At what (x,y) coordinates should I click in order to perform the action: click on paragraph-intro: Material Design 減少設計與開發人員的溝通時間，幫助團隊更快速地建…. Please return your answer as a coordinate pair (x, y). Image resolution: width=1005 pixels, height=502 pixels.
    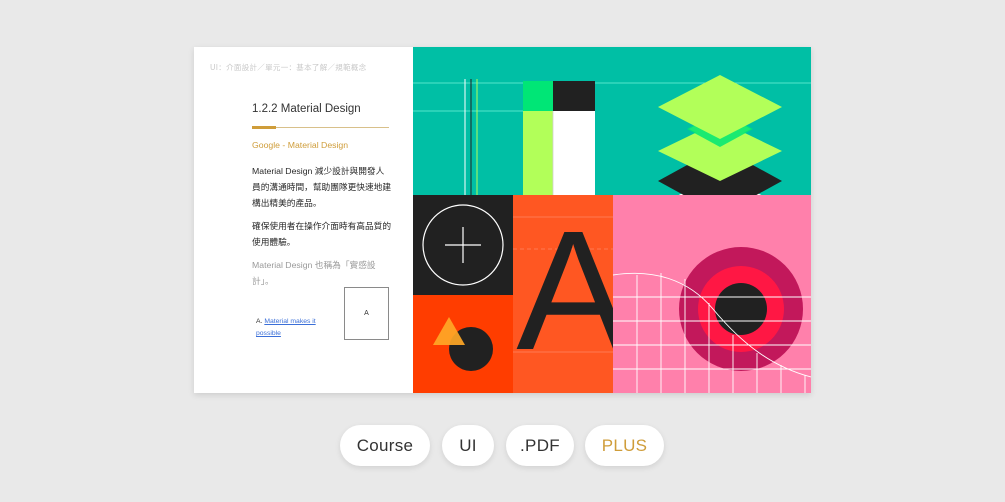
    Looking at the image, I should click on (321, 187).